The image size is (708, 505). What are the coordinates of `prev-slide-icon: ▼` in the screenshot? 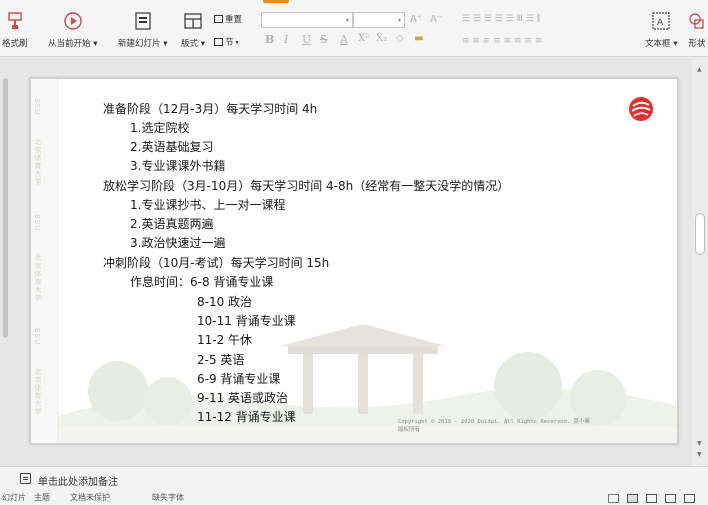 It's located at (699, 443).